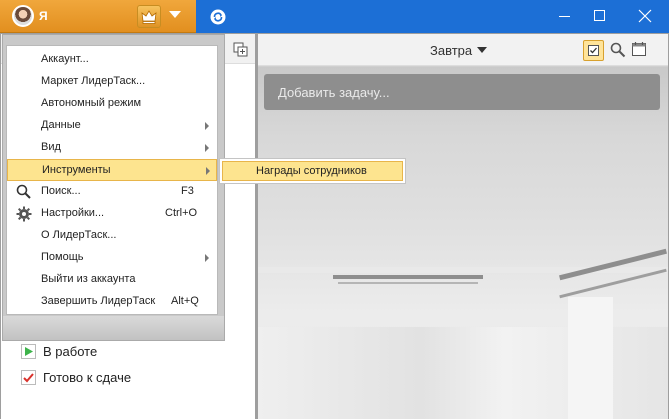  Describe the element at coordinates (112, 192) in the screenshot. I see `menu-item-search: Поиск... F3` at that location.